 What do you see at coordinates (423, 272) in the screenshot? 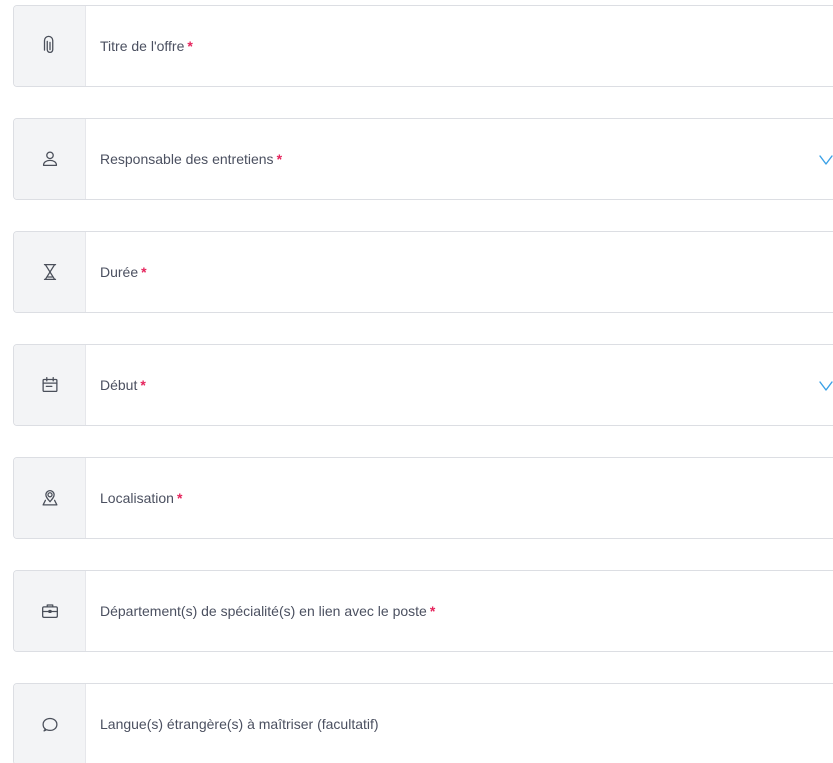
I see `duration-field: Durée *` at bounding box center [423, 272].